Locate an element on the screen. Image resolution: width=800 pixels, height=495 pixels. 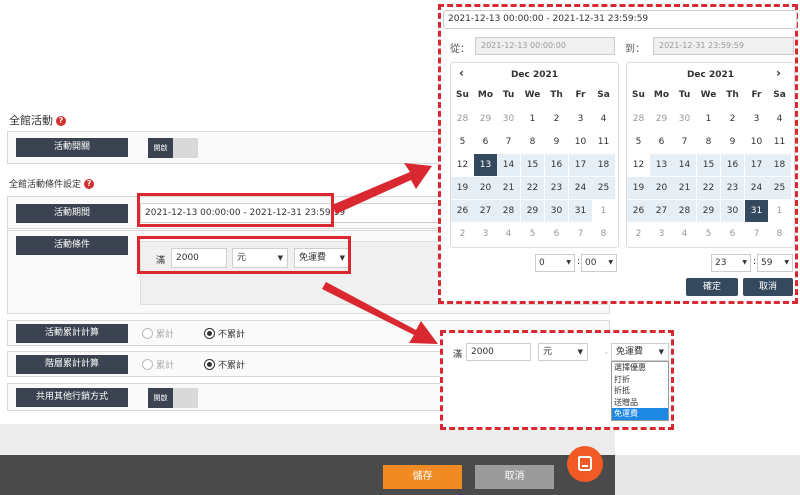
dropdown-unit-select: 元 ▼ is located at coordinates (563, 352).